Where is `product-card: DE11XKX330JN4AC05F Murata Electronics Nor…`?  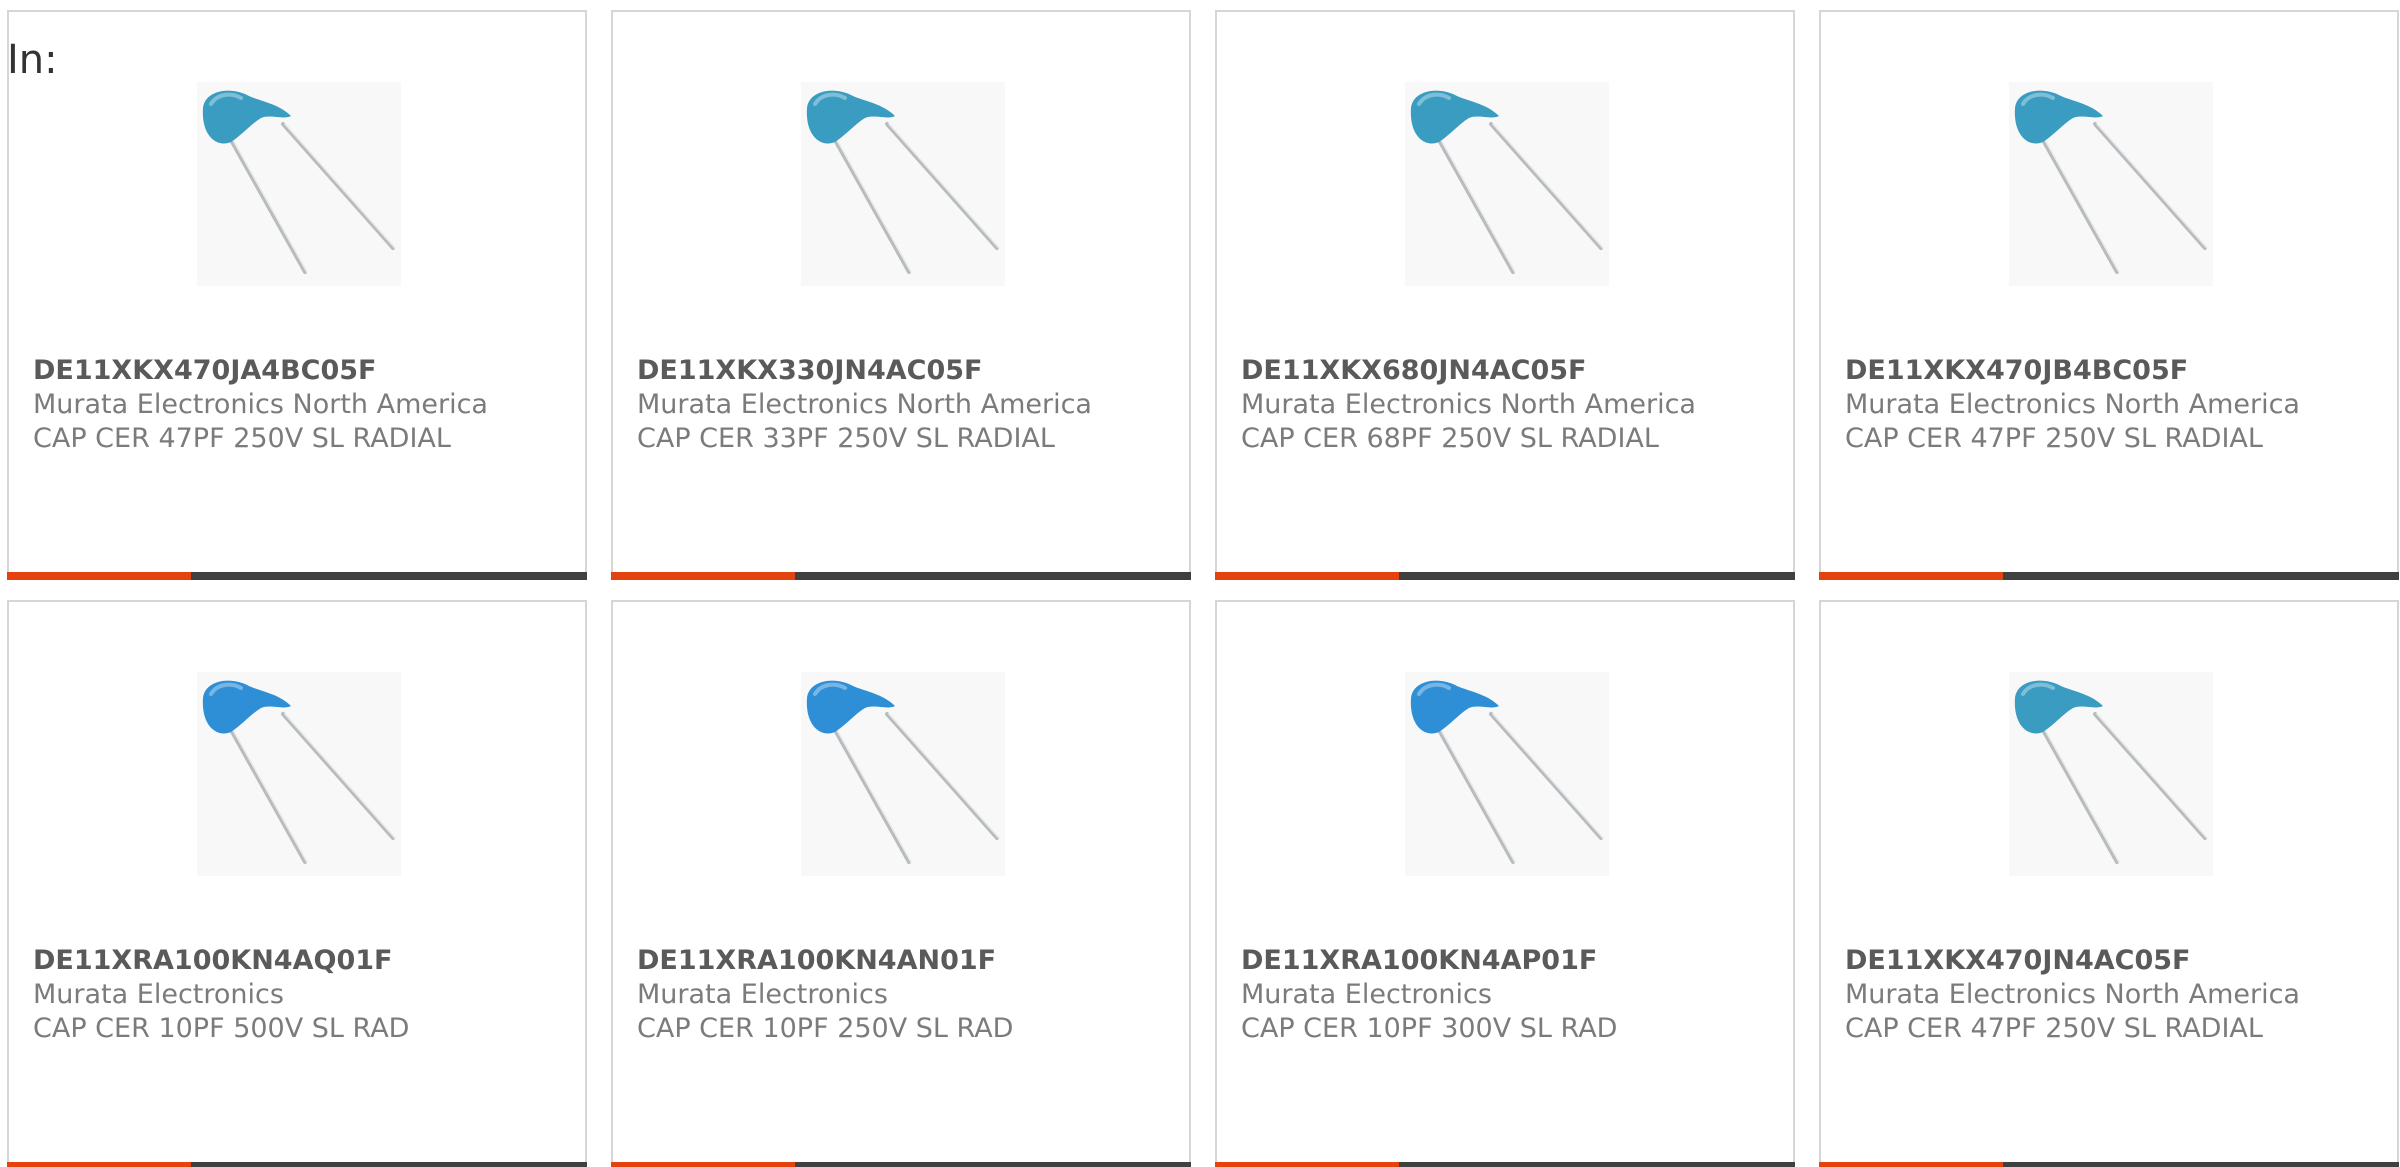
product-card: DE11XKX330JN4AC05F Murata Electronics Nor… is located at coordinates (901, 295).